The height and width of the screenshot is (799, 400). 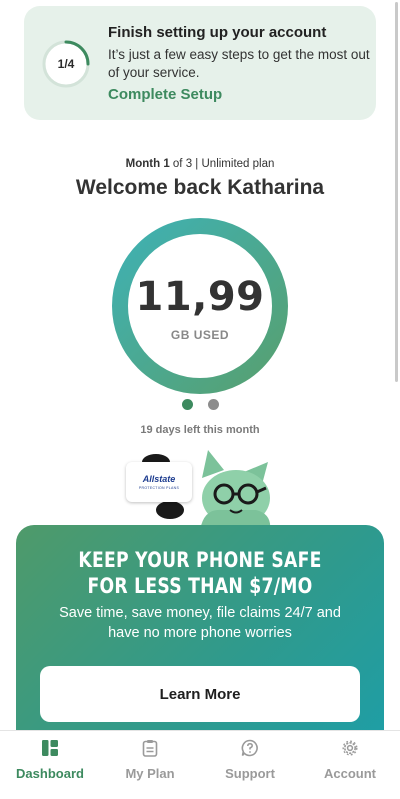 I want to click on nav-item-support: Support, so click(x=250, y=765).